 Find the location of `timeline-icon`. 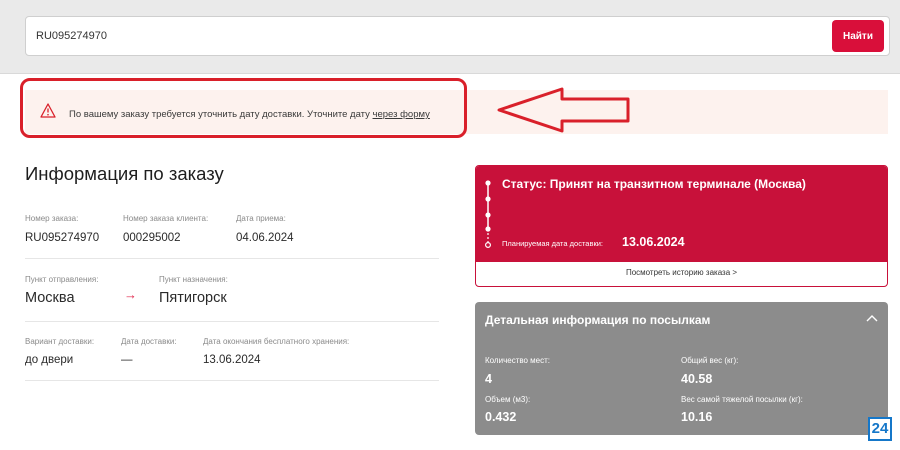

timeline-icon is located at coordinates (488, 214).